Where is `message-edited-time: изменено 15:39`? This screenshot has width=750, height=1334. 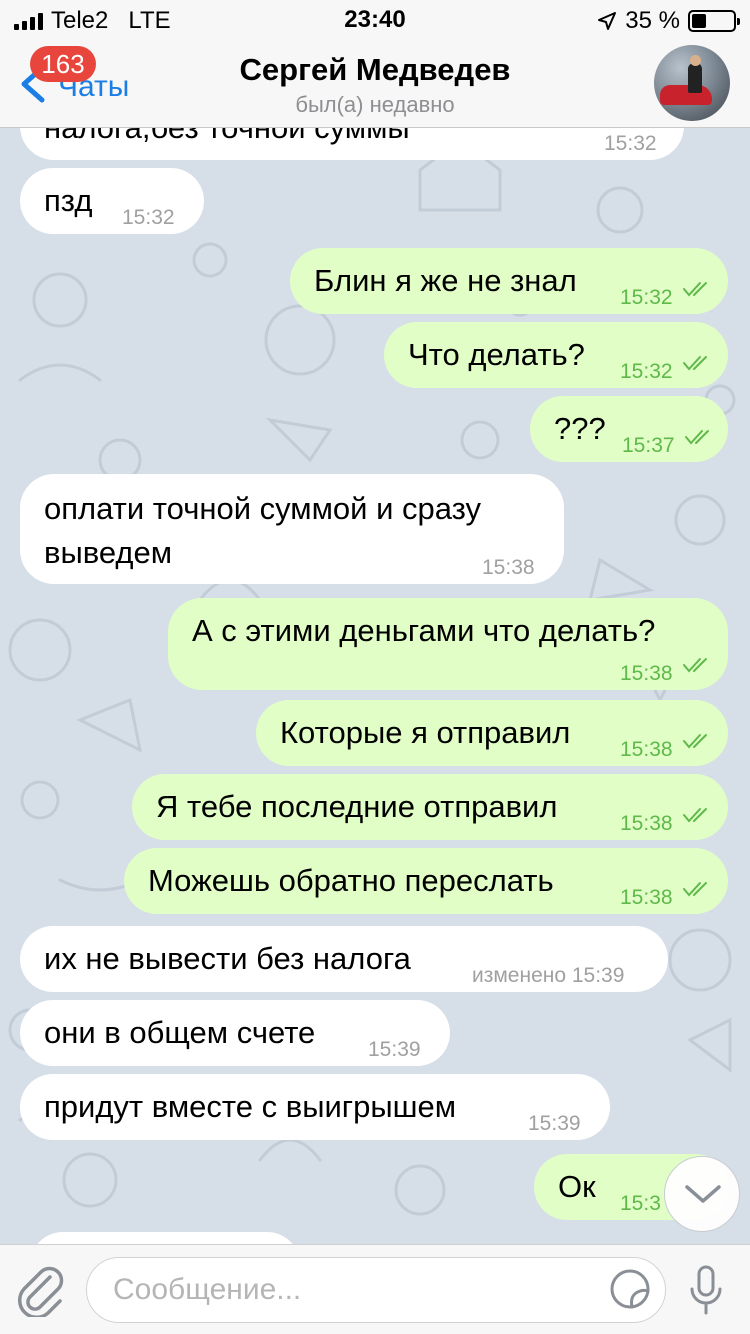
message-edited-time: изменено 15:39 is located at coordinates (548, 975).